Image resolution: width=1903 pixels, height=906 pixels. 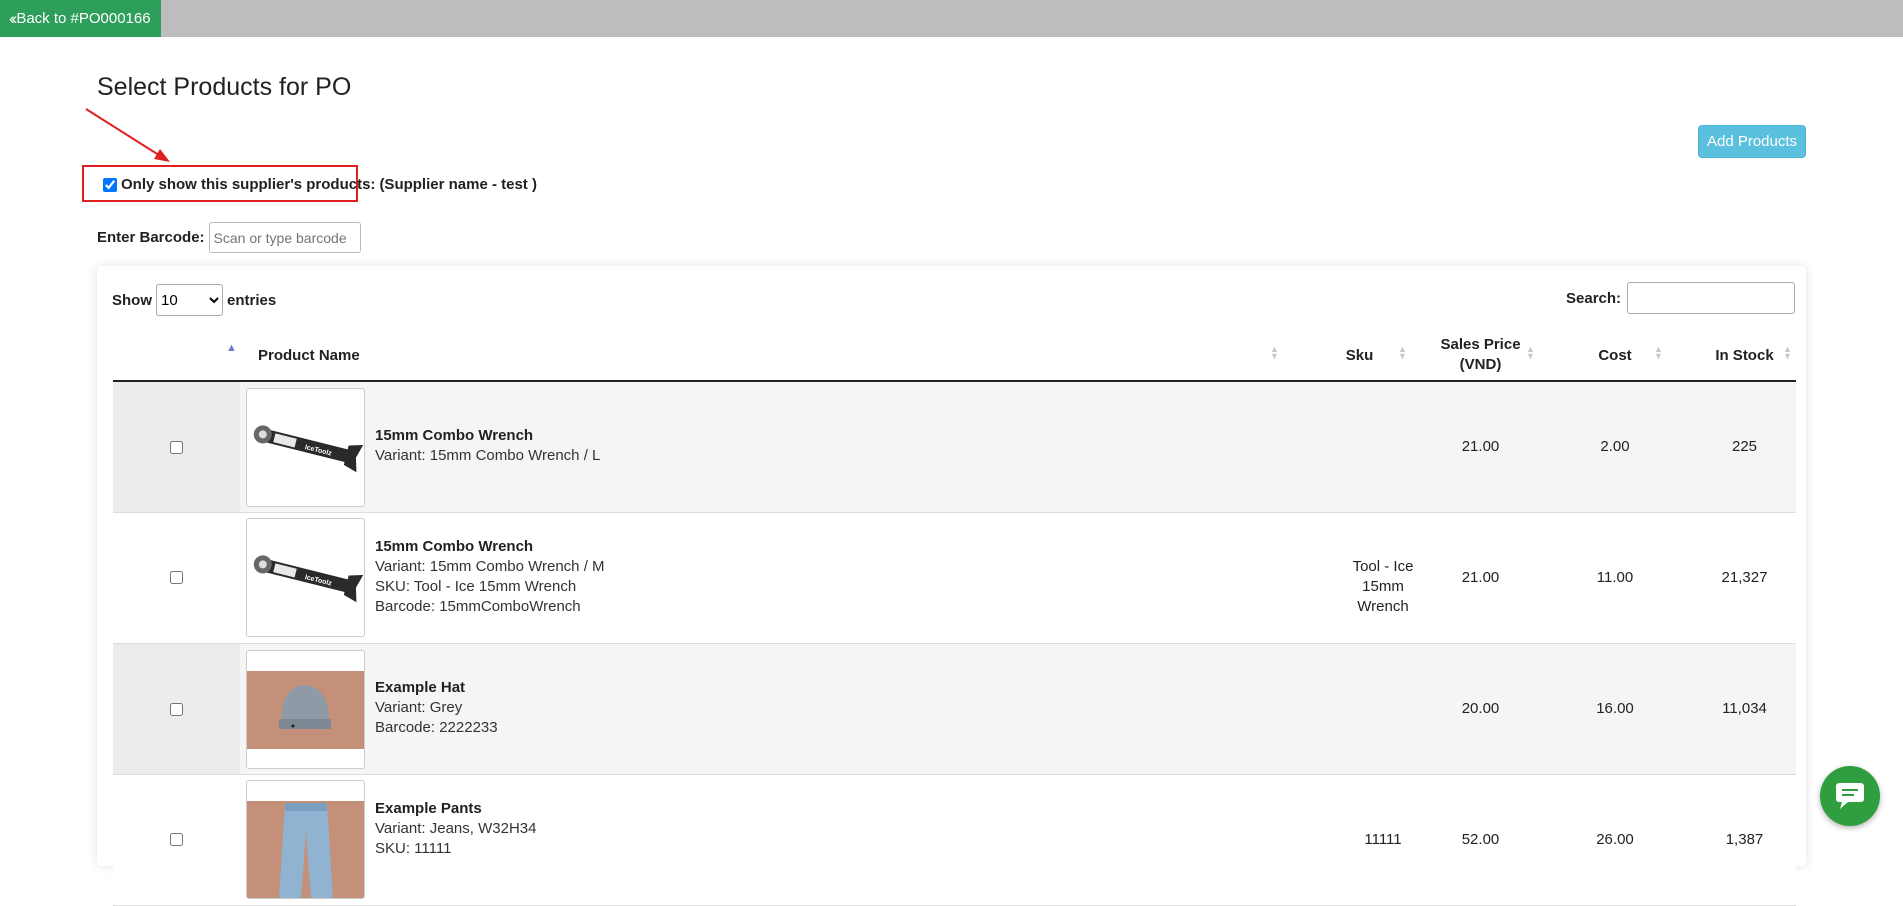 I want to click on sku-cell-line2: Wrench, so click(x=1383, y=606).